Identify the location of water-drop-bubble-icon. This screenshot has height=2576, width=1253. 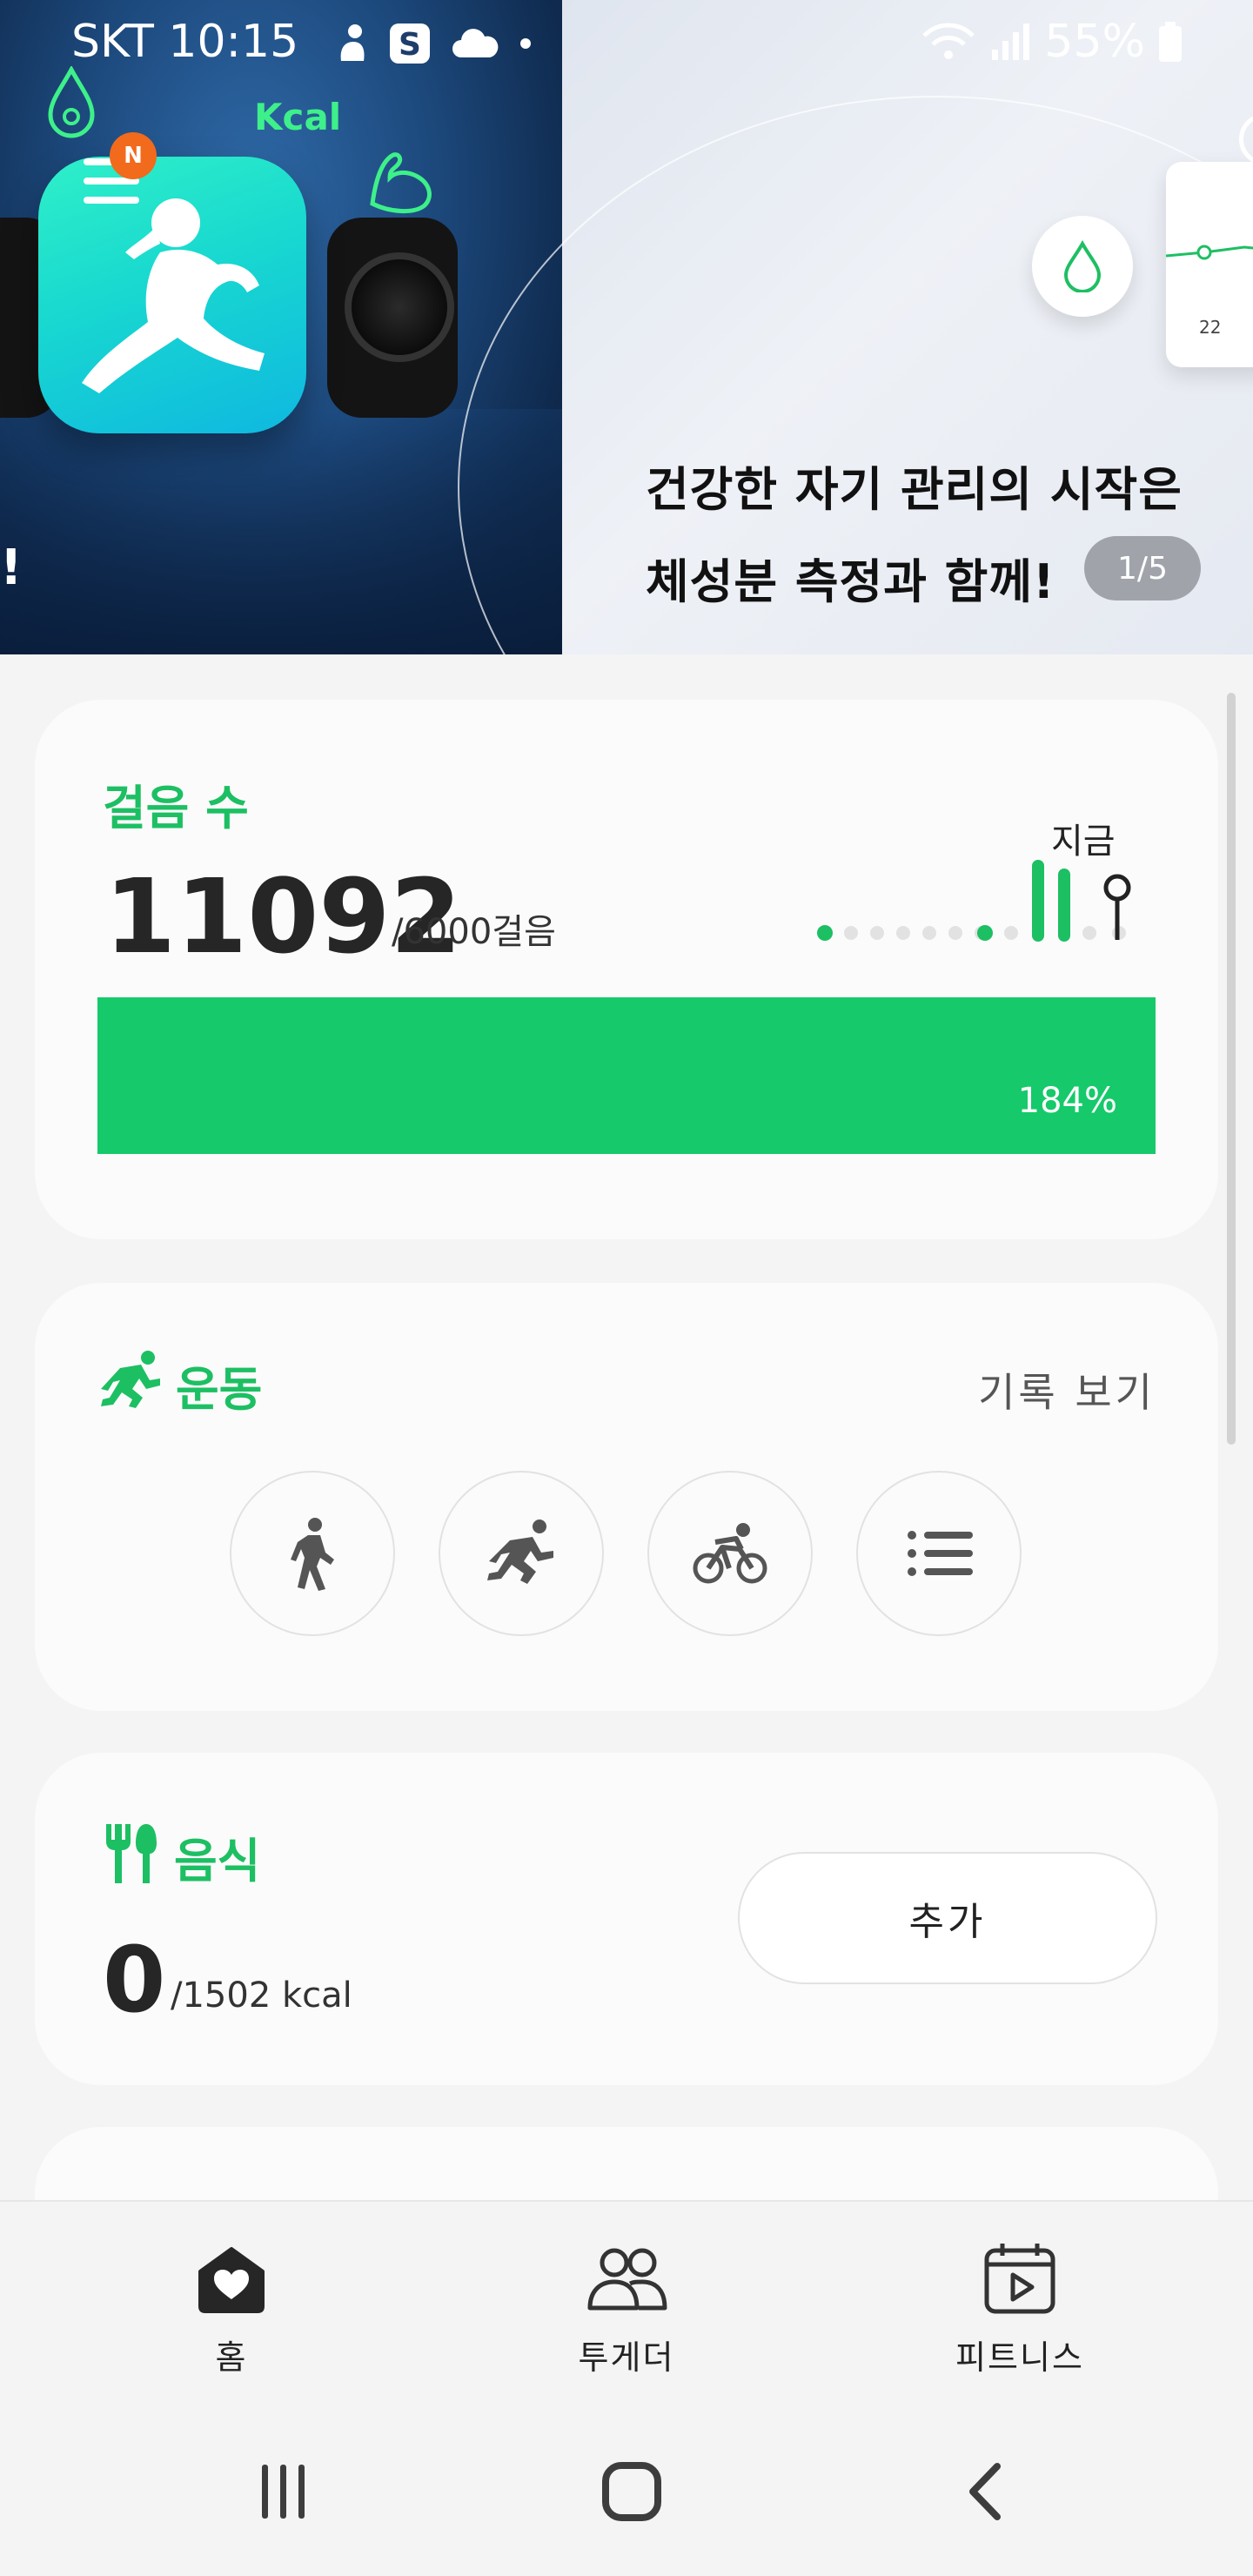
(1082, 267).